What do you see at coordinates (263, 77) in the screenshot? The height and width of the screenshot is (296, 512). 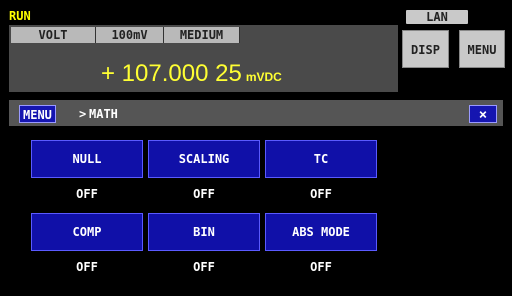 I see `reading-unit: mVDC` at bounding box center [263, 77].